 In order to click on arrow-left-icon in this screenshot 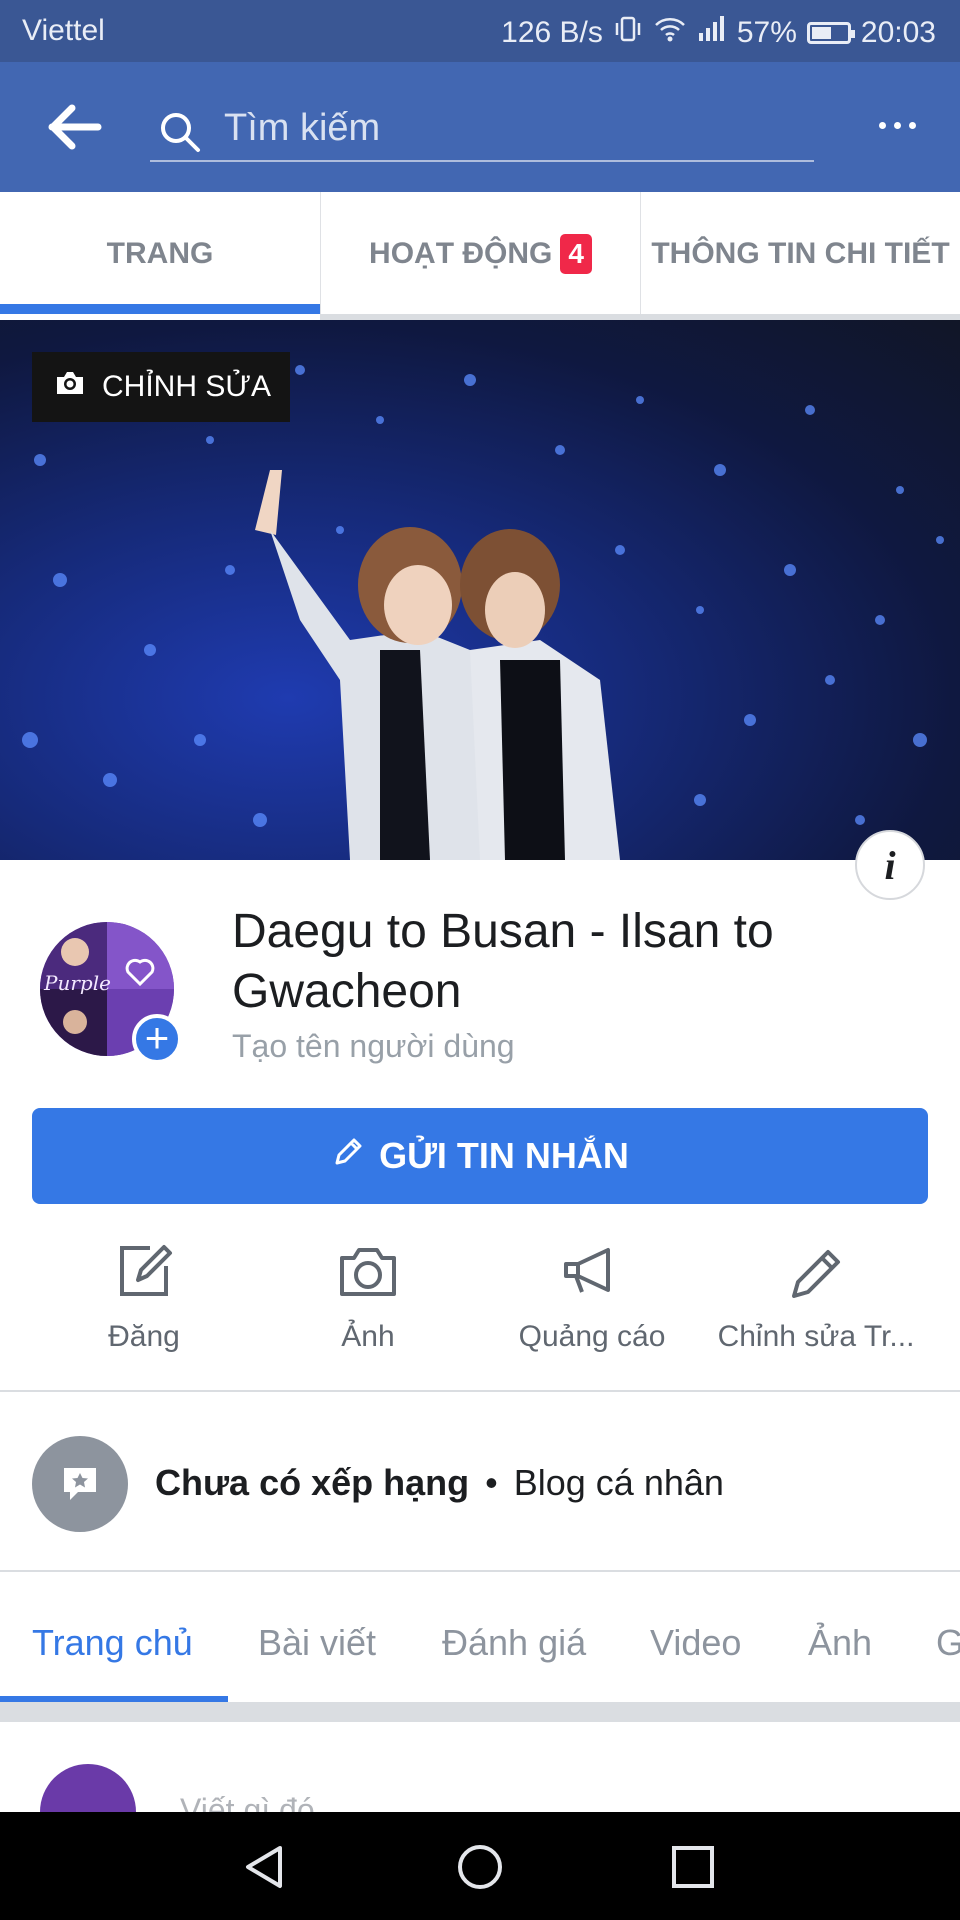, I will do `click(75, 127)`.